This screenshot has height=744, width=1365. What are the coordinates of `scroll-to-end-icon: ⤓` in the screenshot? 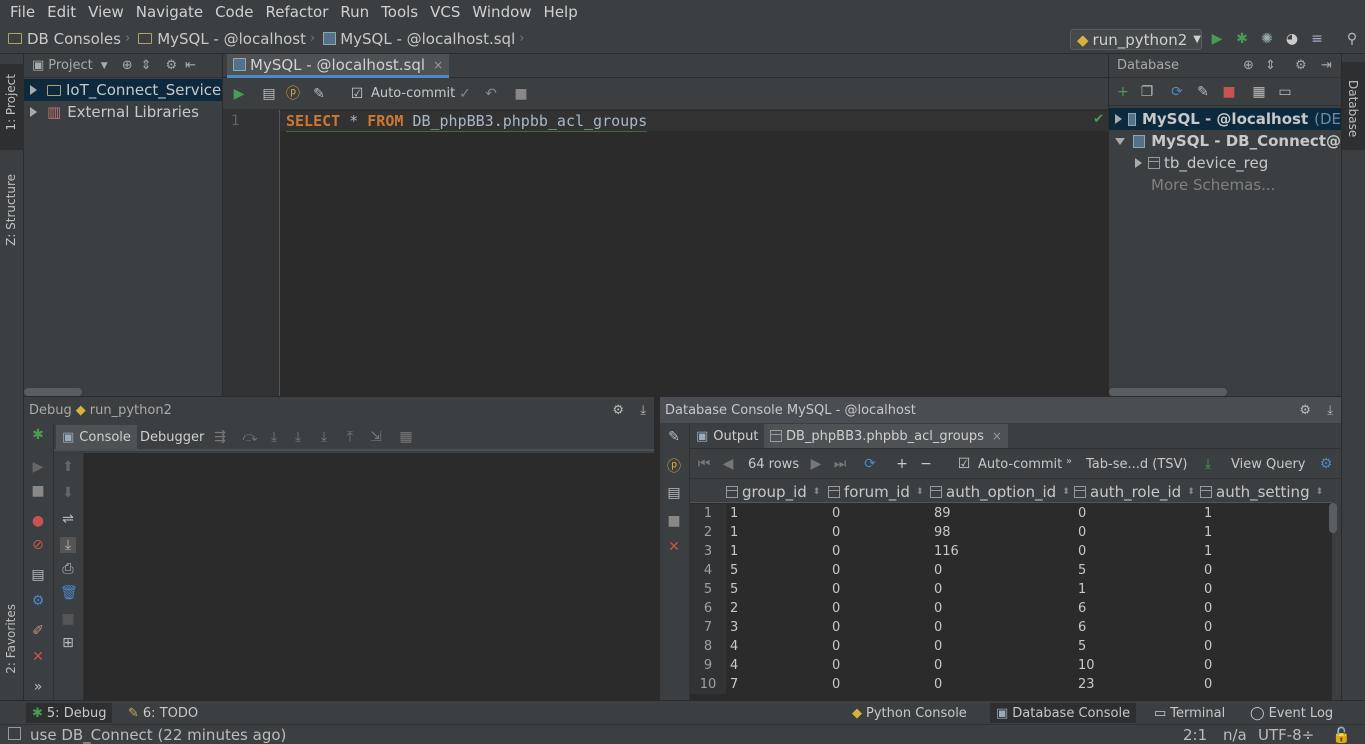 It's located at (68, 545).